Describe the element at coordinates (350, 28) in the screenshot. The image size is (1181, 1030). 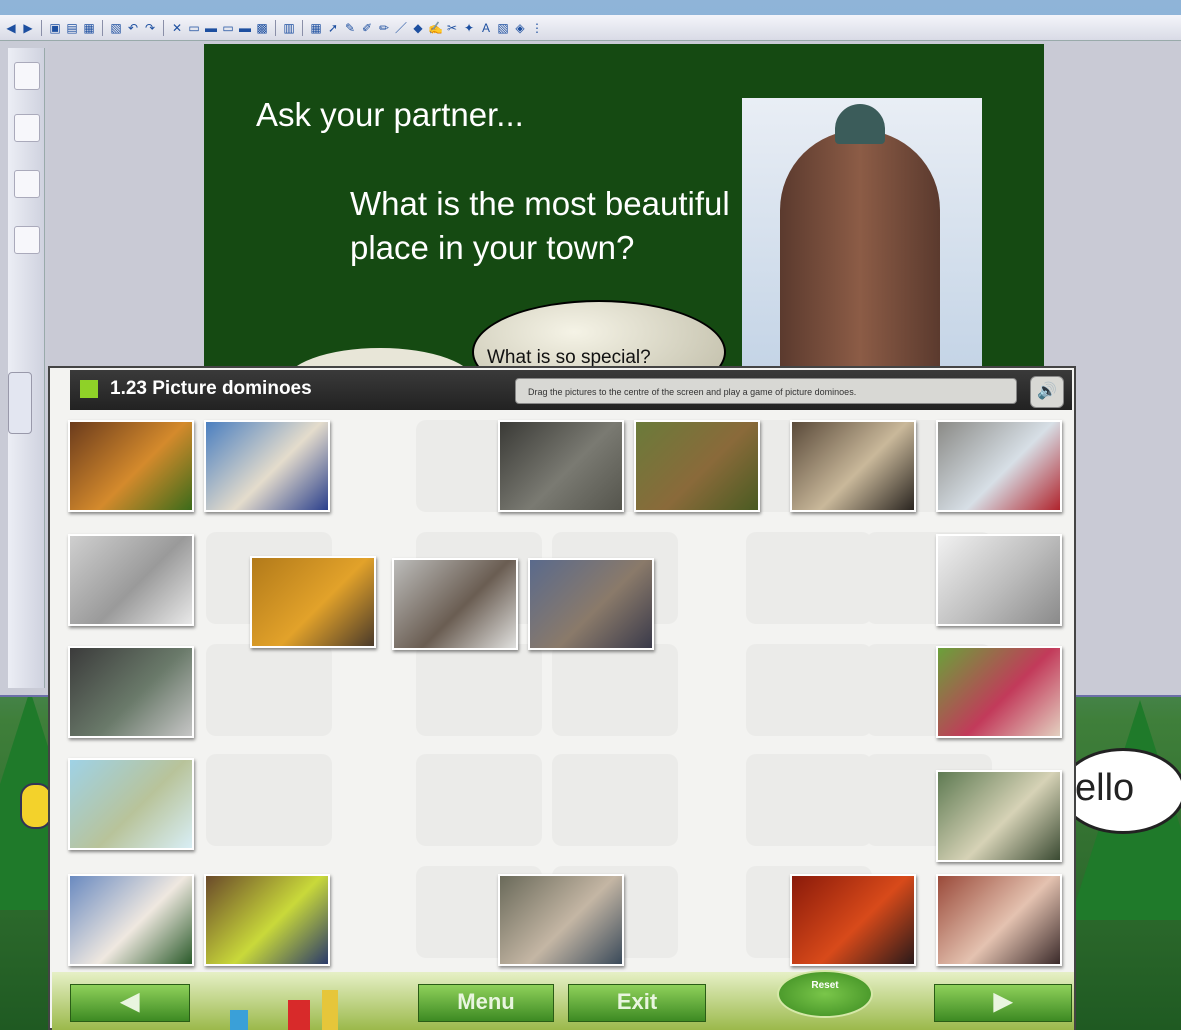
I see `pen-icon: ✎` at that location.